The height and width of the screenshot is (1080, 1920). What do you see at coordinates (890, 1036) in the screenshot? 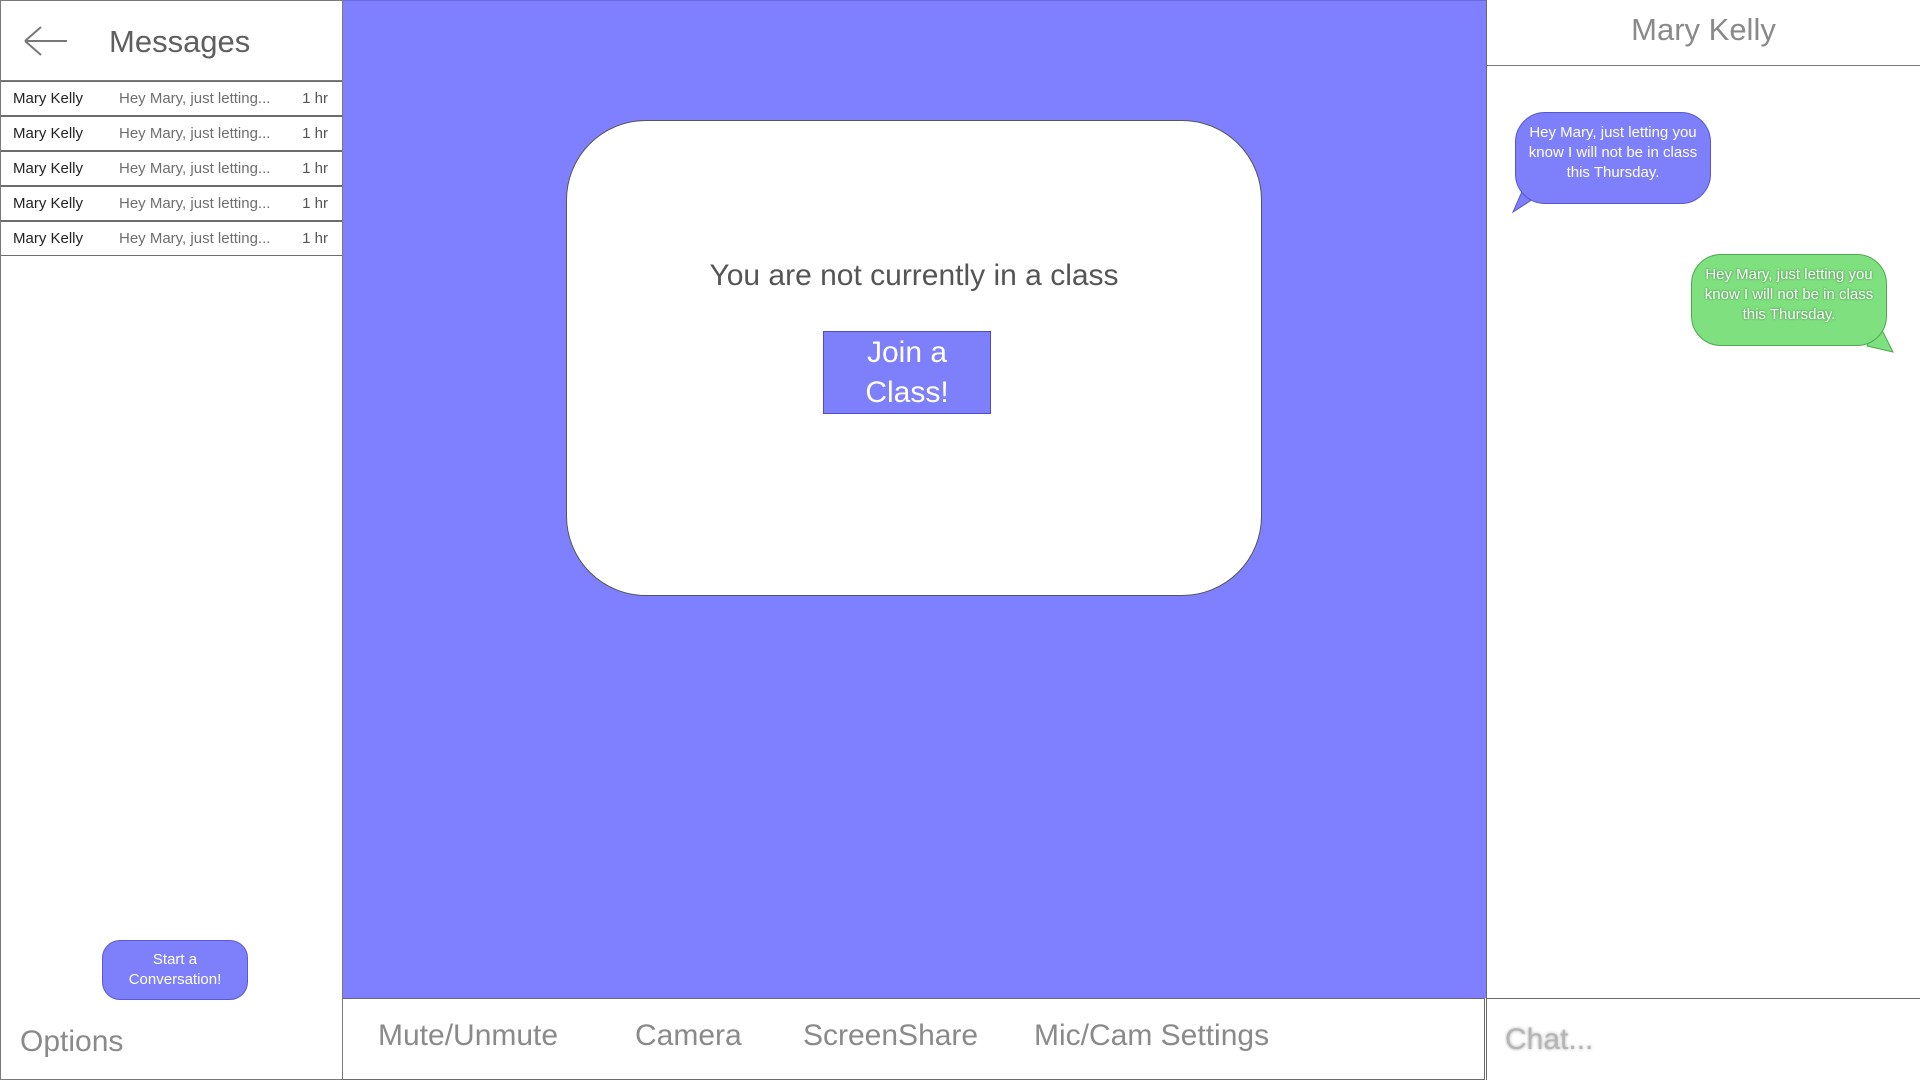
I see `screenshare-button: ScreenShare` at bounding box center [890, 1036].